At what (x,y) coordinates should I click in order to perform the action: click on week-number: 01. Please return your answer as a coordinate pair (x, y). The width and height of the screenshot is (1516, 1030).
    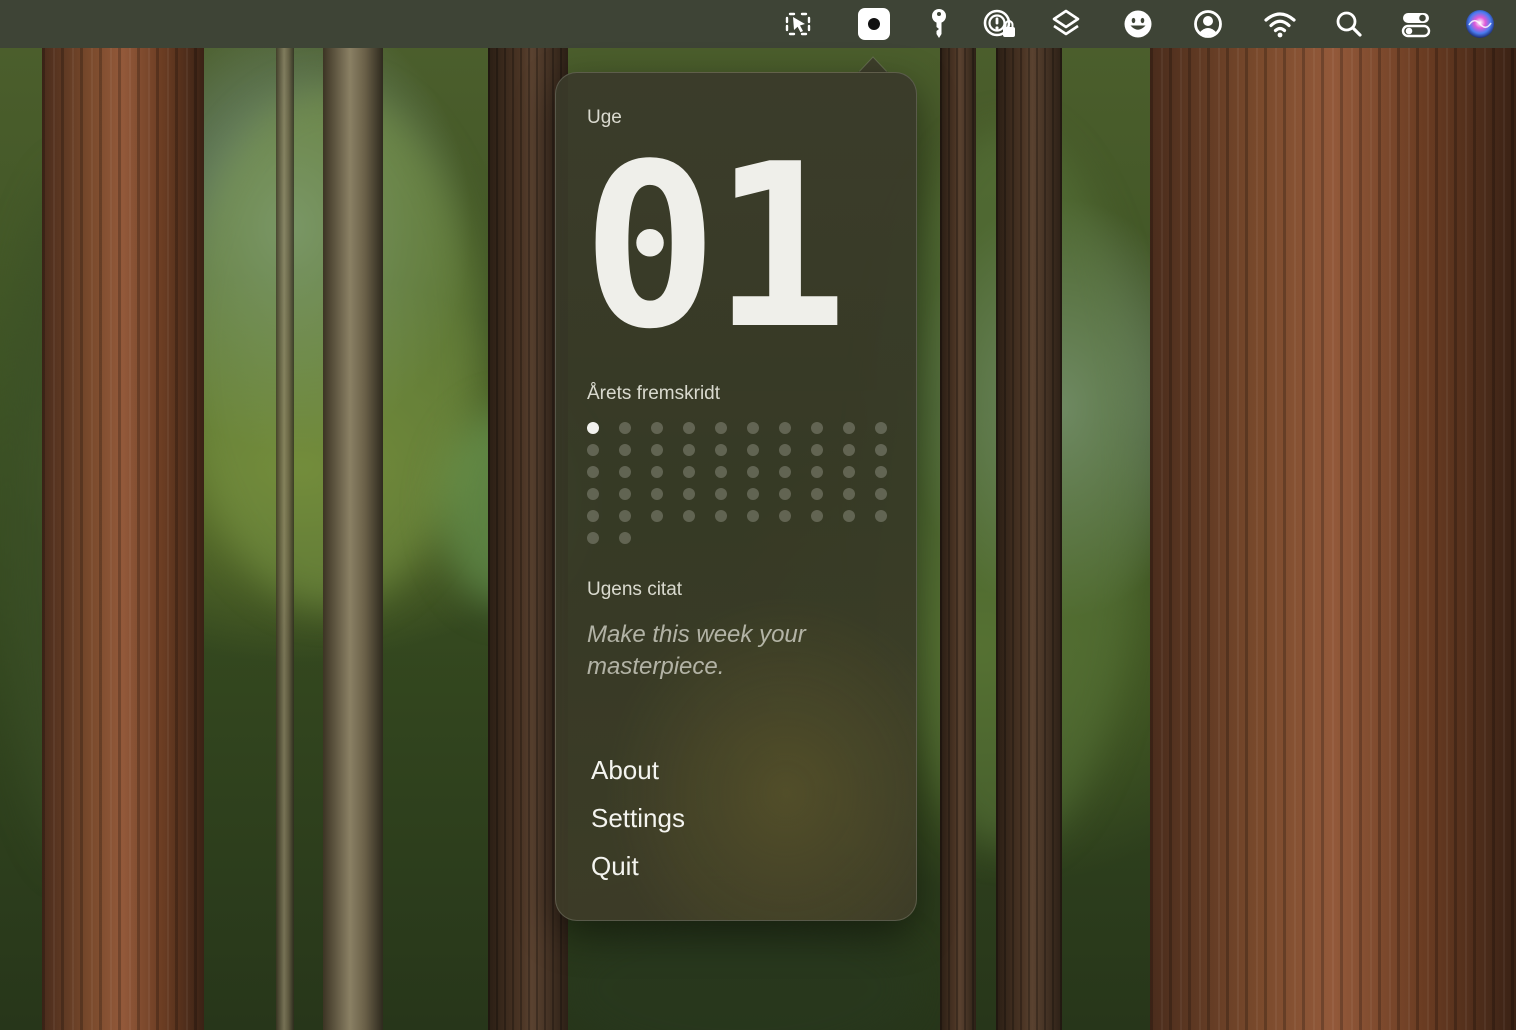
    Looking at the image, I should click on (715, 247).